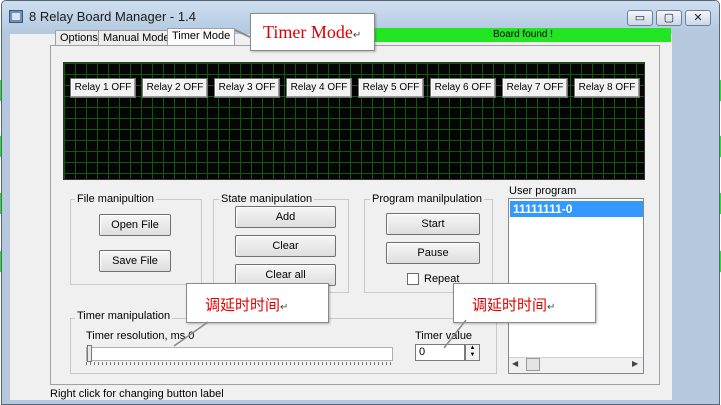 The image size is (721, 405). What do you see at coordinates (515, 363) in the screenshot?
I see `scroll-left-icon: ◀` at bounding box center [515, 363].